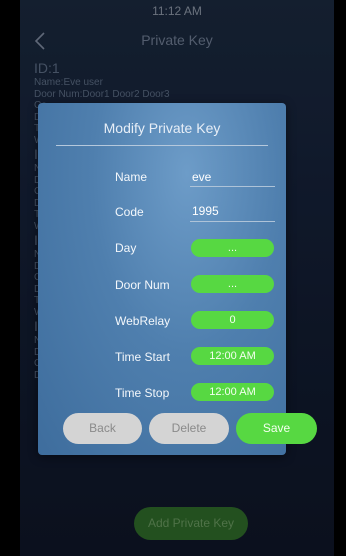 This screenshot has height=556, width=346. Describe the element at coordinates (142, 285) in the screenshot. I see `door-num-label: Door Num` at that location.